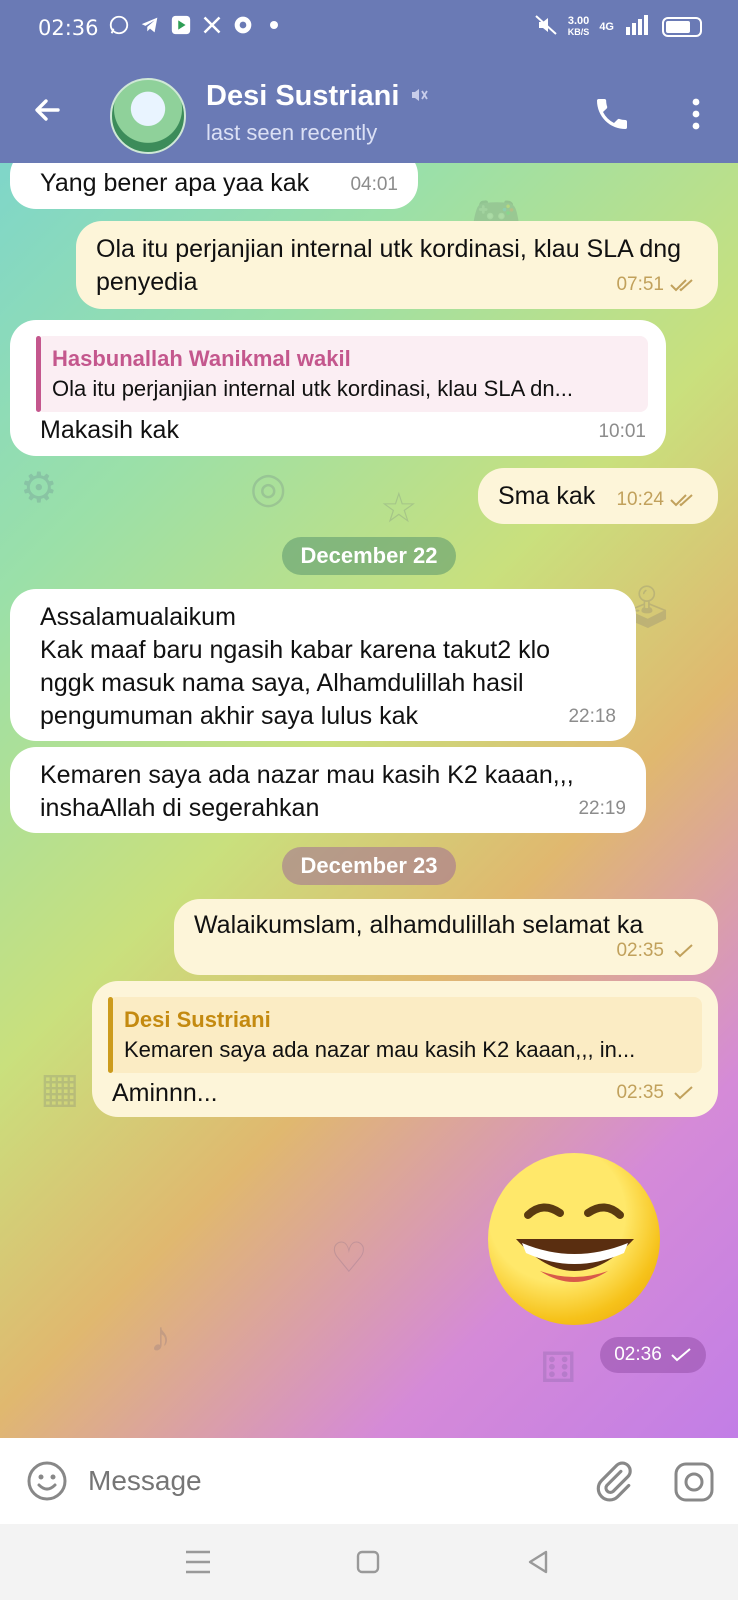  What do you see at coordinates (640, 284) in the screenshot?
I see `time-text: 07:51` at bounding box center [640, 284].